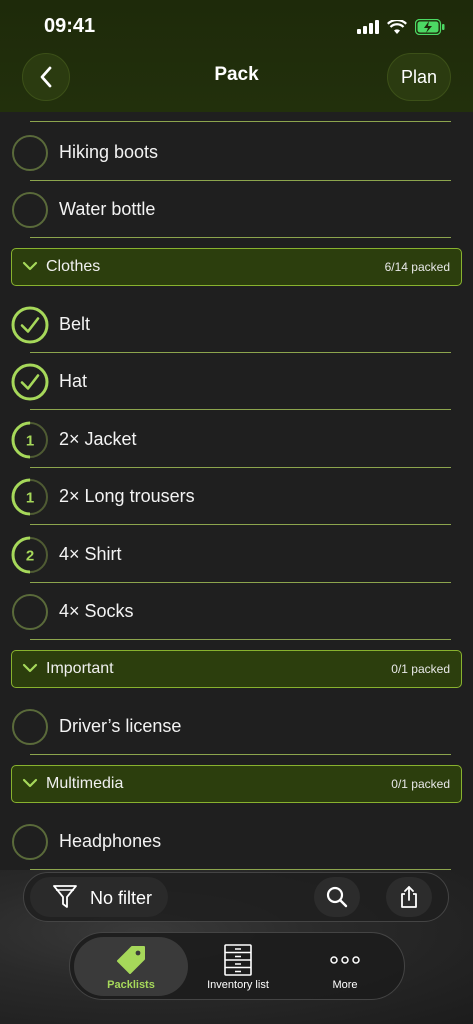 The image size is (473, 1024). What do you see at coordinates (131, 960) in the screenshot?
I see `tag-icon` at bounding box center [131, 960].